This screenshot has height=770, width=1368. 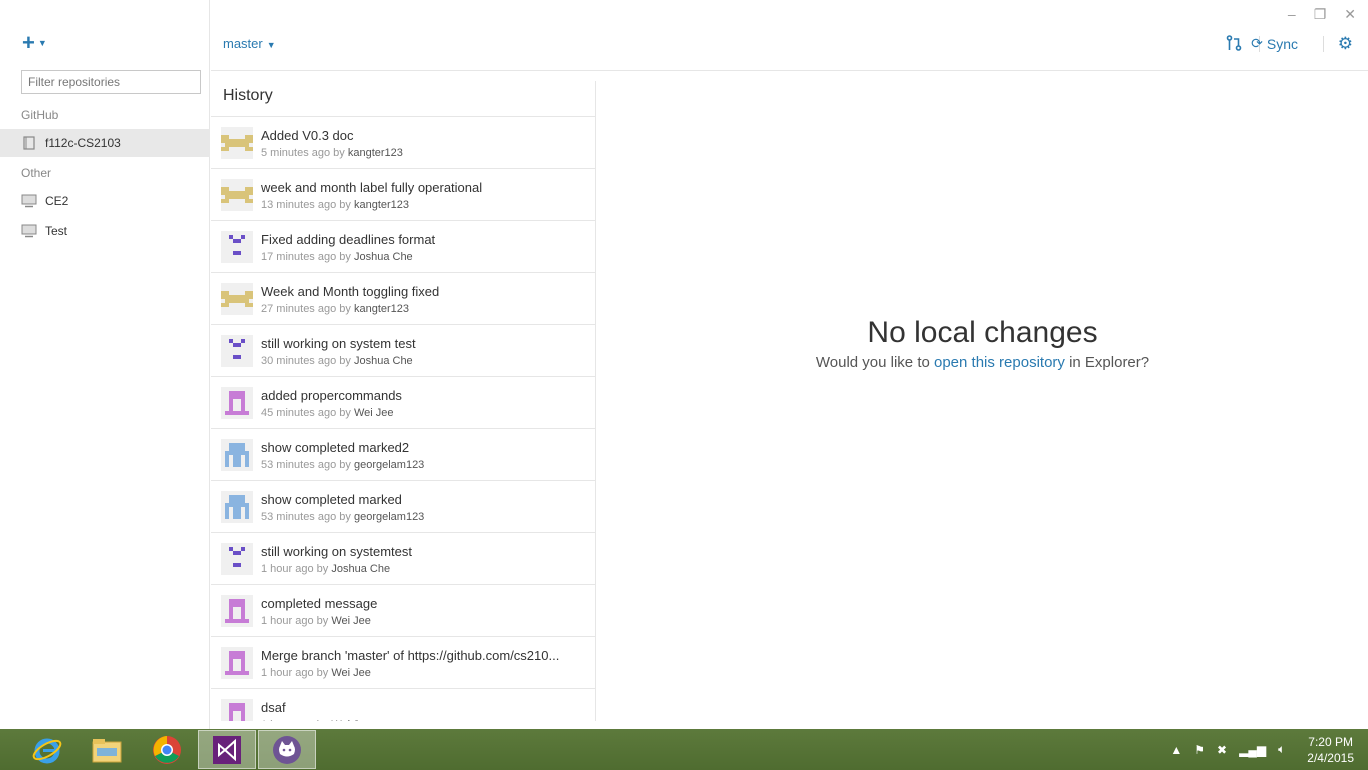 What do you see at coordinates (1234, 43) in the screenshot?
I see `pull-request-icon` at bounding box center [1234, 43].